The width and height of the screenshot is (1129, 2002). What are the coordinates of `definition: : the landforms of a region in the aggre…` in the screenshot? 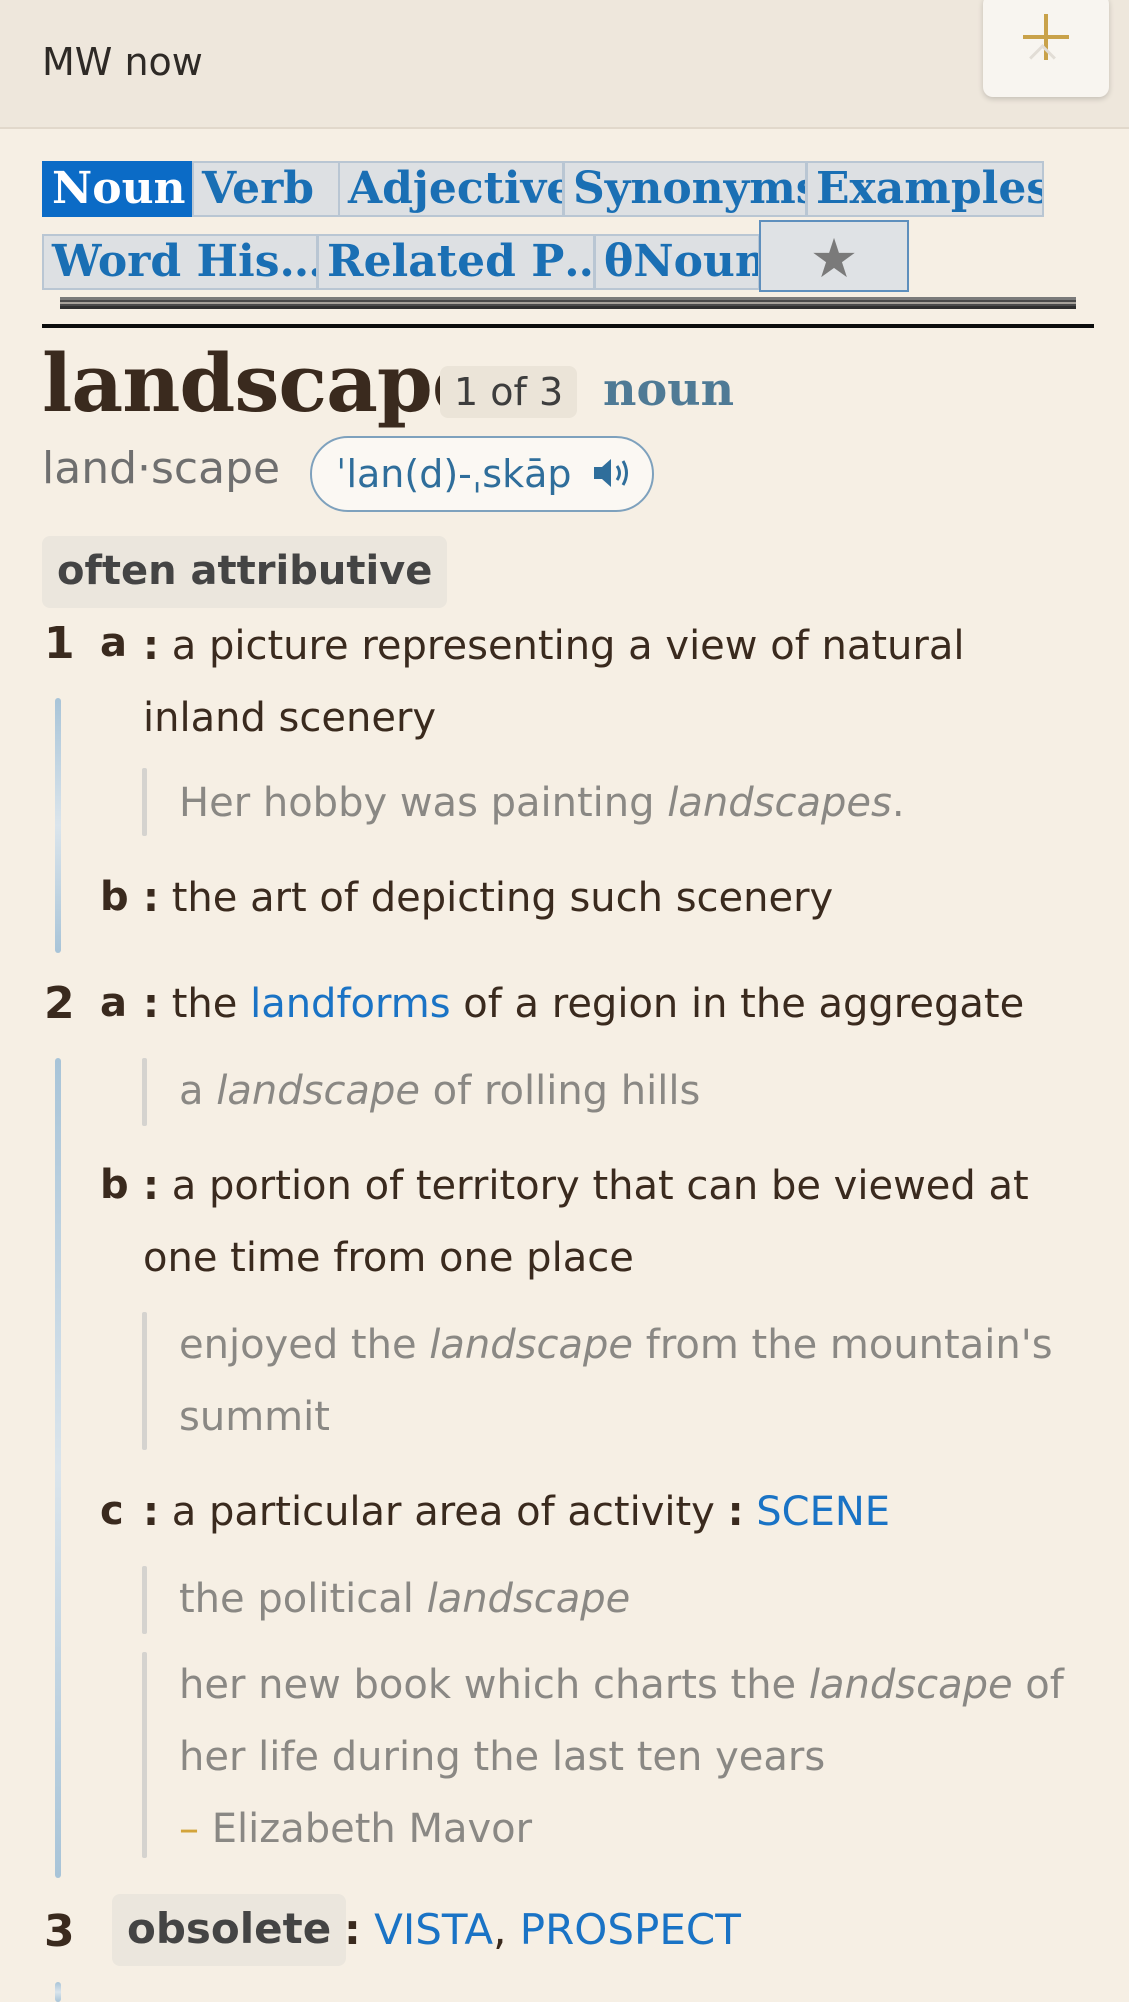 It's located at (584, 1004).